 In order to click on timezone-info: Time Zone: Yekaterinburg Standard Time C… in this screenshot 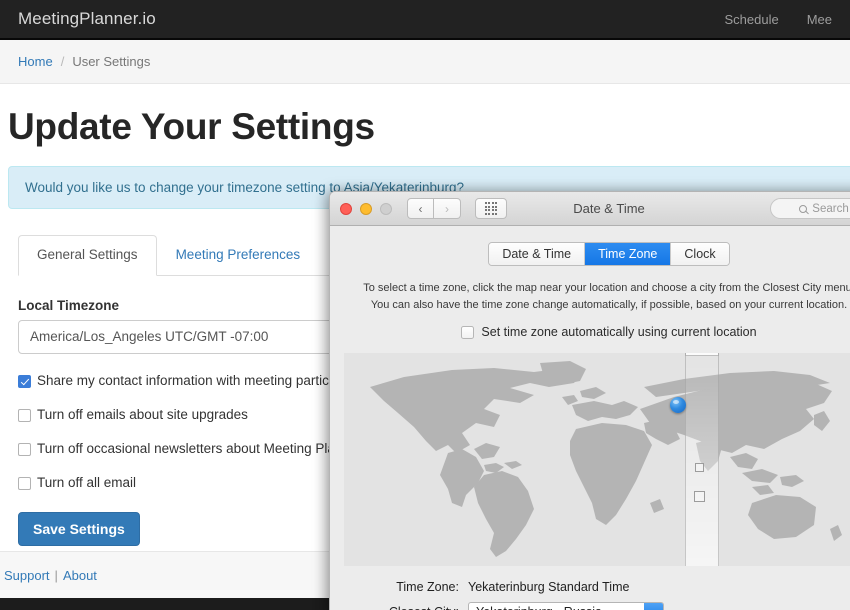, I will do `click(598, 595)`.